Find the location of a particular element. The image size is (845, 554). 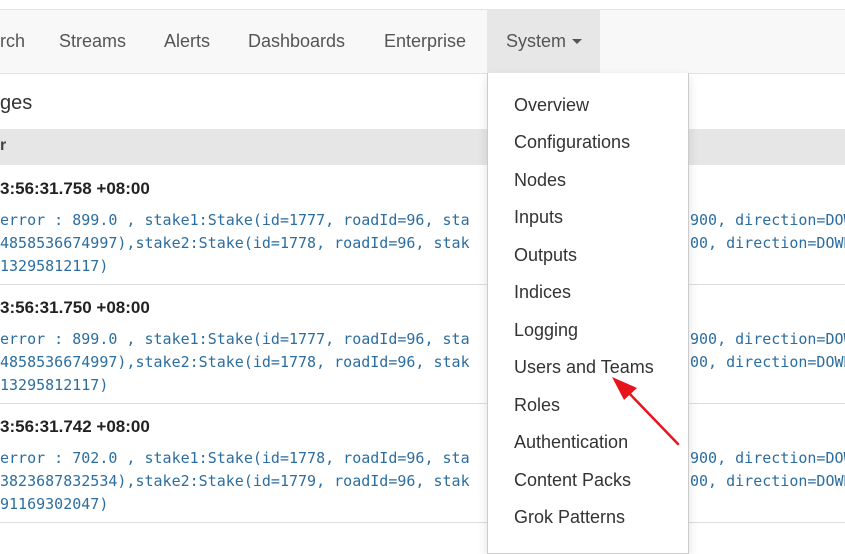

nav-system: System is located at coordinates (543, 41).